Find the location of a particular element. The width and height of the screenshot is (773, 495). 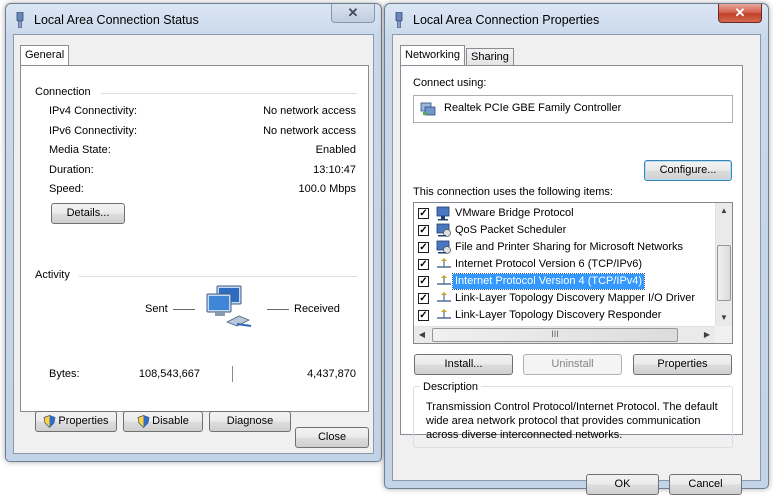

diagnose-button: Diagnose is located at coordinates (250, 421).